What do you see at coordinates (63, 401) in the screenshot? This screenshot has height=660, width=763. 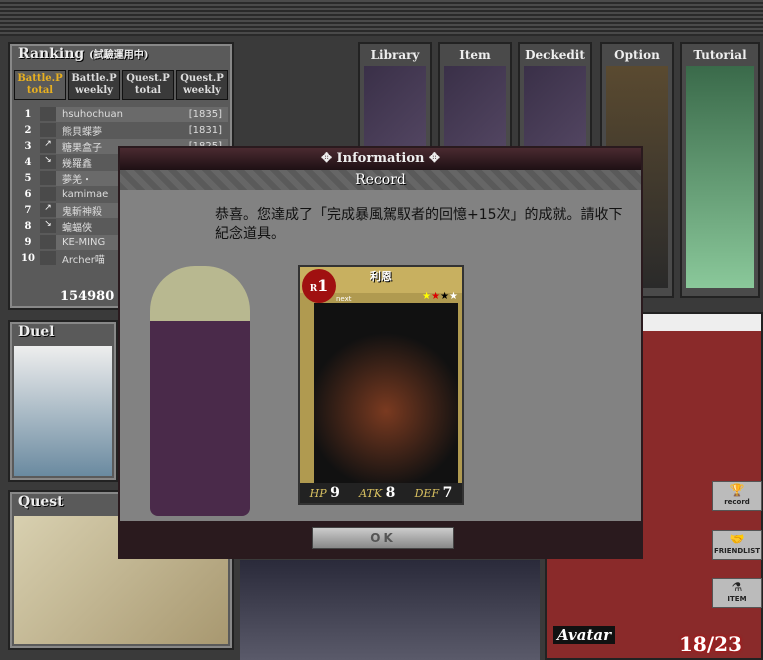 I see `duel-panel: Duel` at bounding box center [63, 401].